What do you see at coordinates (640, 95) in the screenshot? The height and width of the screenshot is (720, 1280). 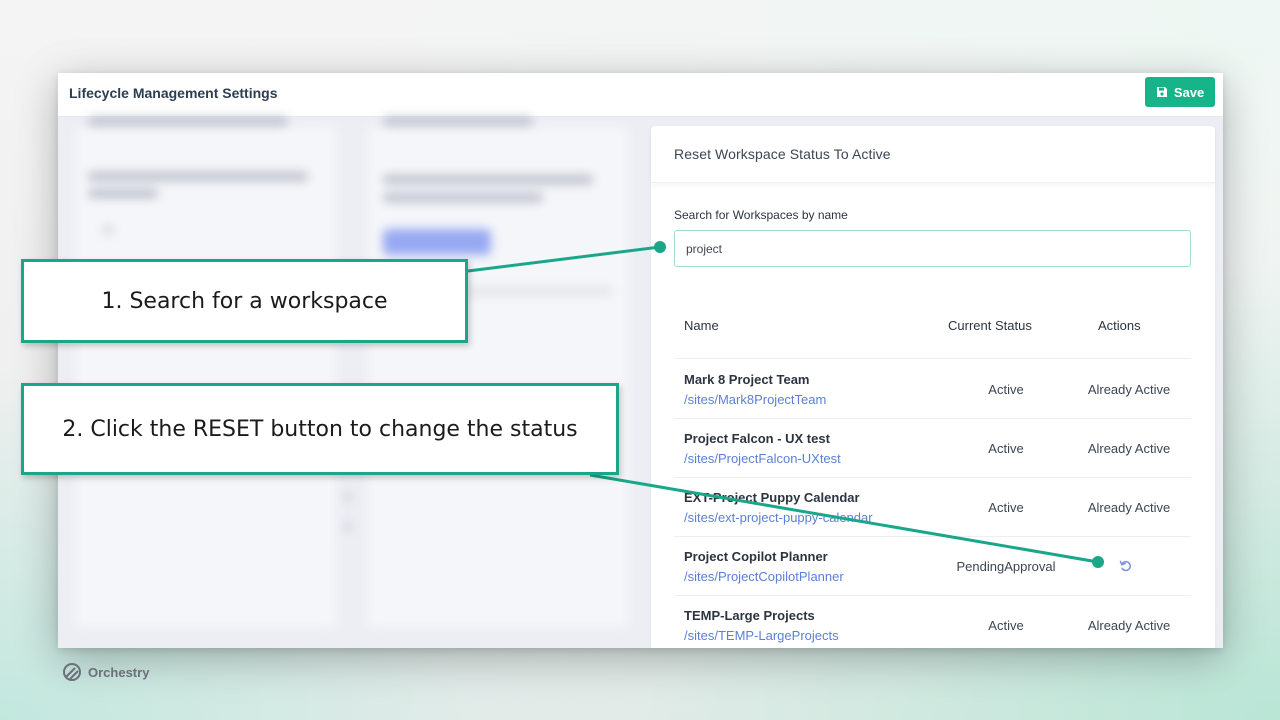 I see `app-header: Lifecycle Management Settings Save` at bounding box center [640, 95].